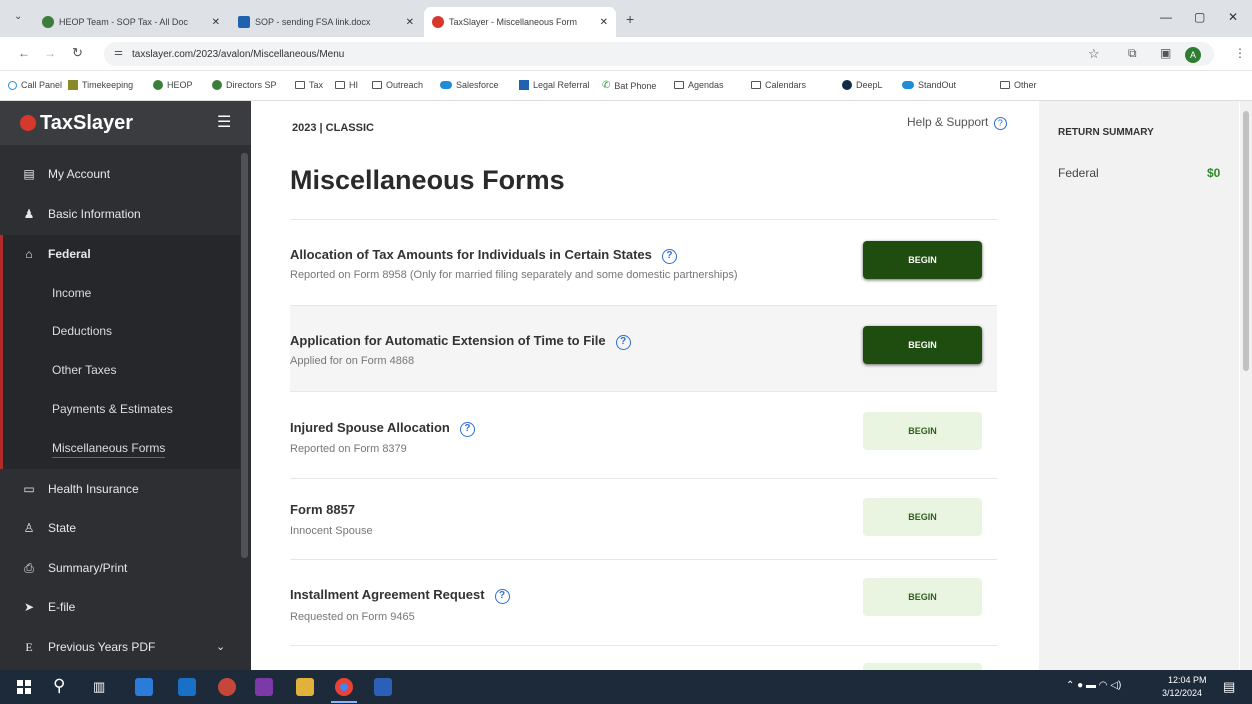 The image size is (1252, 704). I want to click on tab-label: SOP - sending FSA link.docx, so click(313, 22).